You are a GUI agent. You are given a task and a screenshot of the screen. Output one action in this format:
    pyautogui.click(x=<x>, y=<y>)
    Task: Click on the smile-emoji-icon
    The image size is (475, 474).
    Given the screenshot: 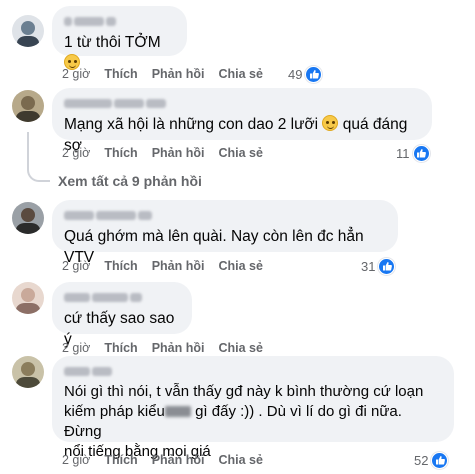 What is the action you would take?
    pyautogui.click(x=330, y=123)
    